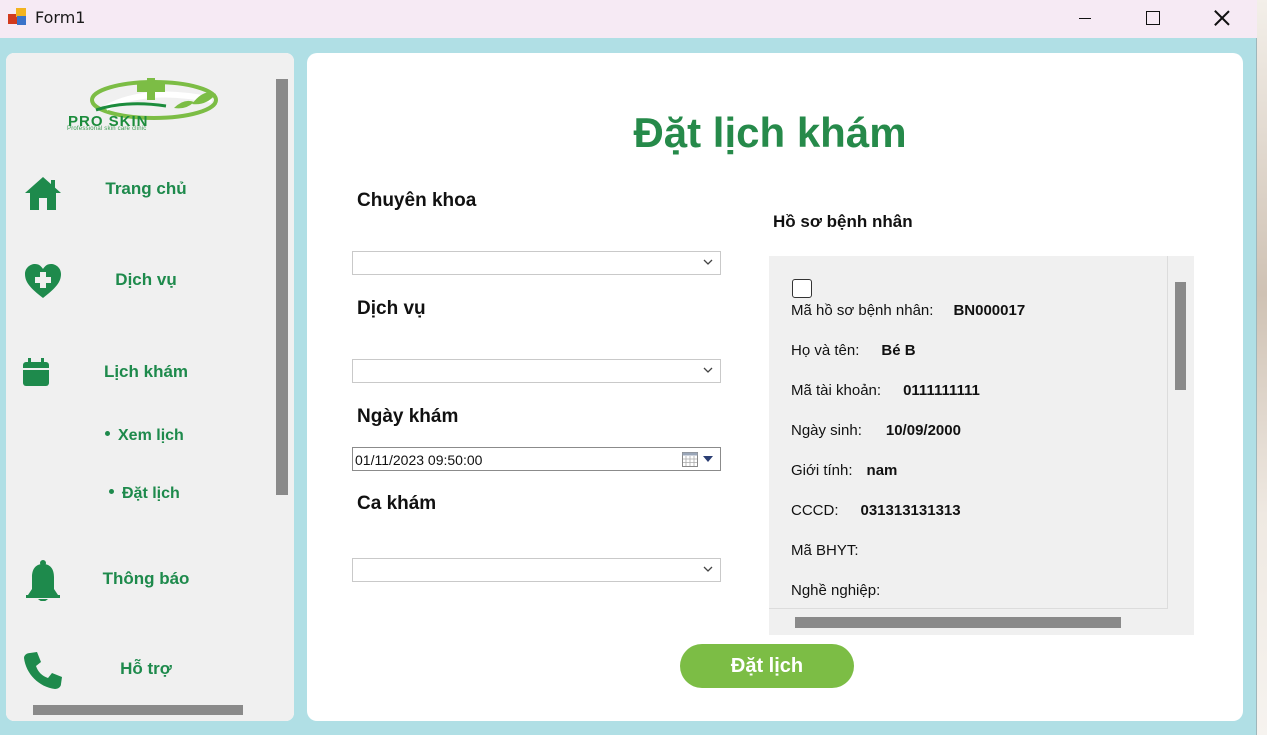  Describe the element at coordinates (36, 372) in the screenshot. I see `calendar-icon` at that location.